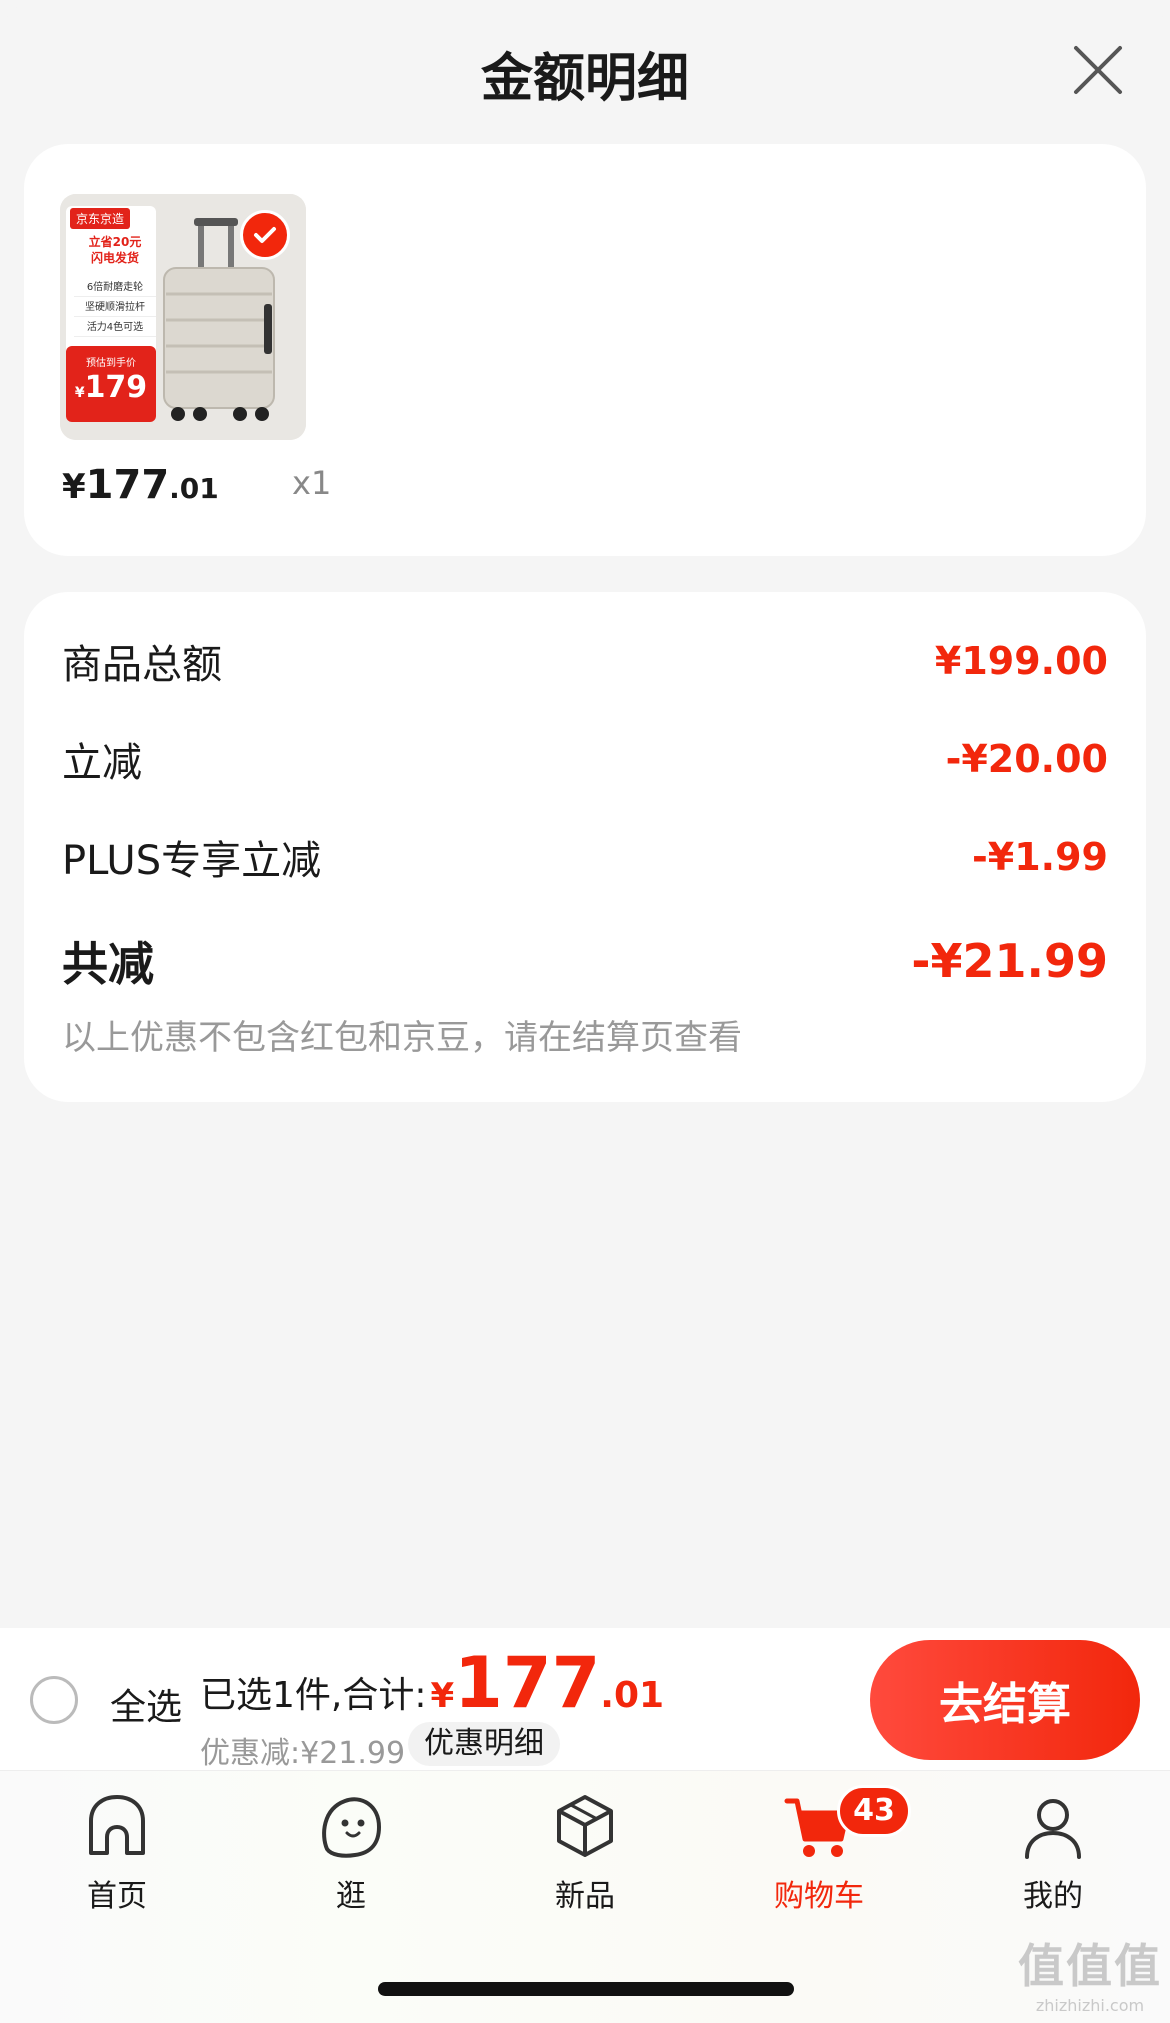 This screenshot has height=2023, width=1170. What do you see at coordinates (111, 363) in the screenshot?
I see `promo-price-label: 预估到手价` at bounding box center [111, 363].